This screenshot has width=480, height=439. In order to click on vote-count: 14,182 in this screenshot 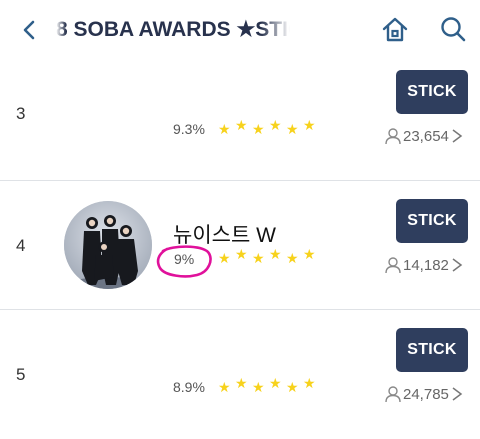, I will do `click(423, 265)`.